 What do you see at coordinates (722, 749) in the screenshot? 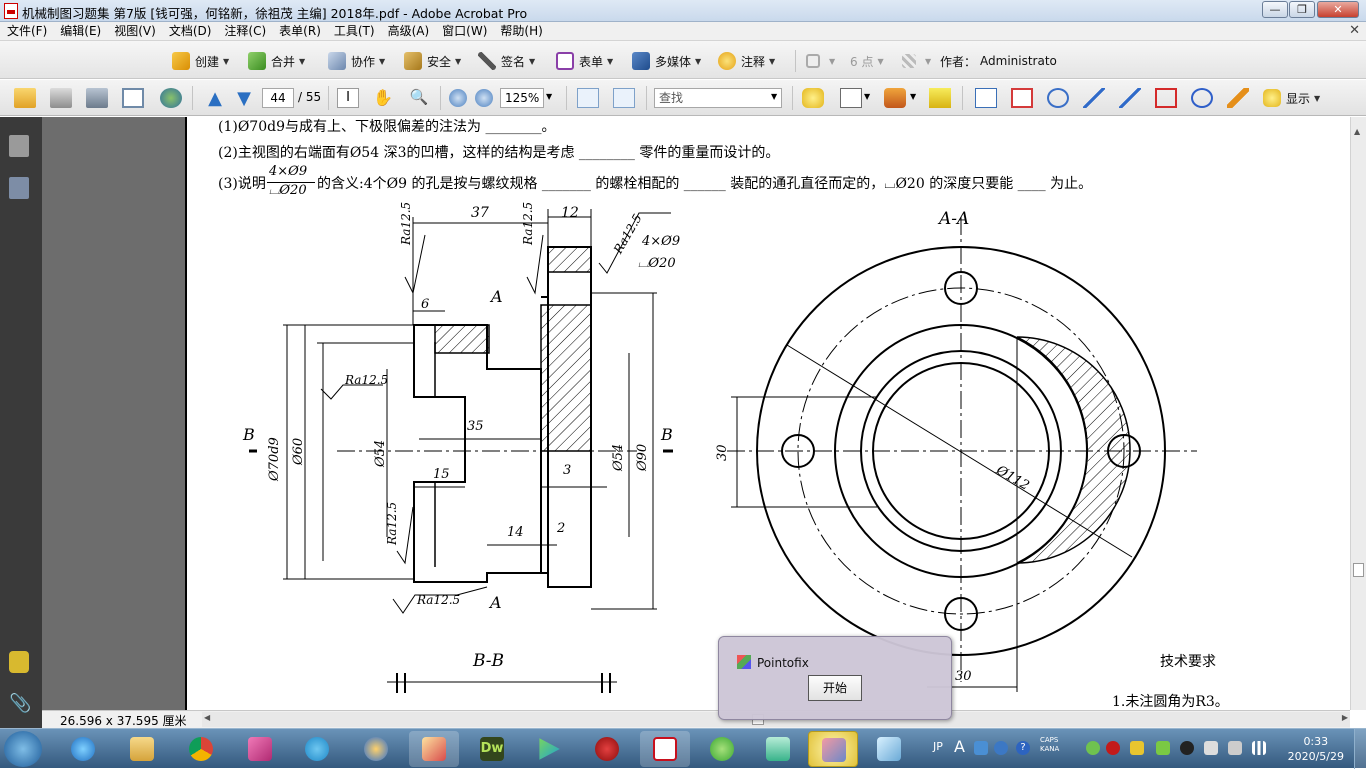
I see `taskbar-wechat` at bounding box center [722, 749].